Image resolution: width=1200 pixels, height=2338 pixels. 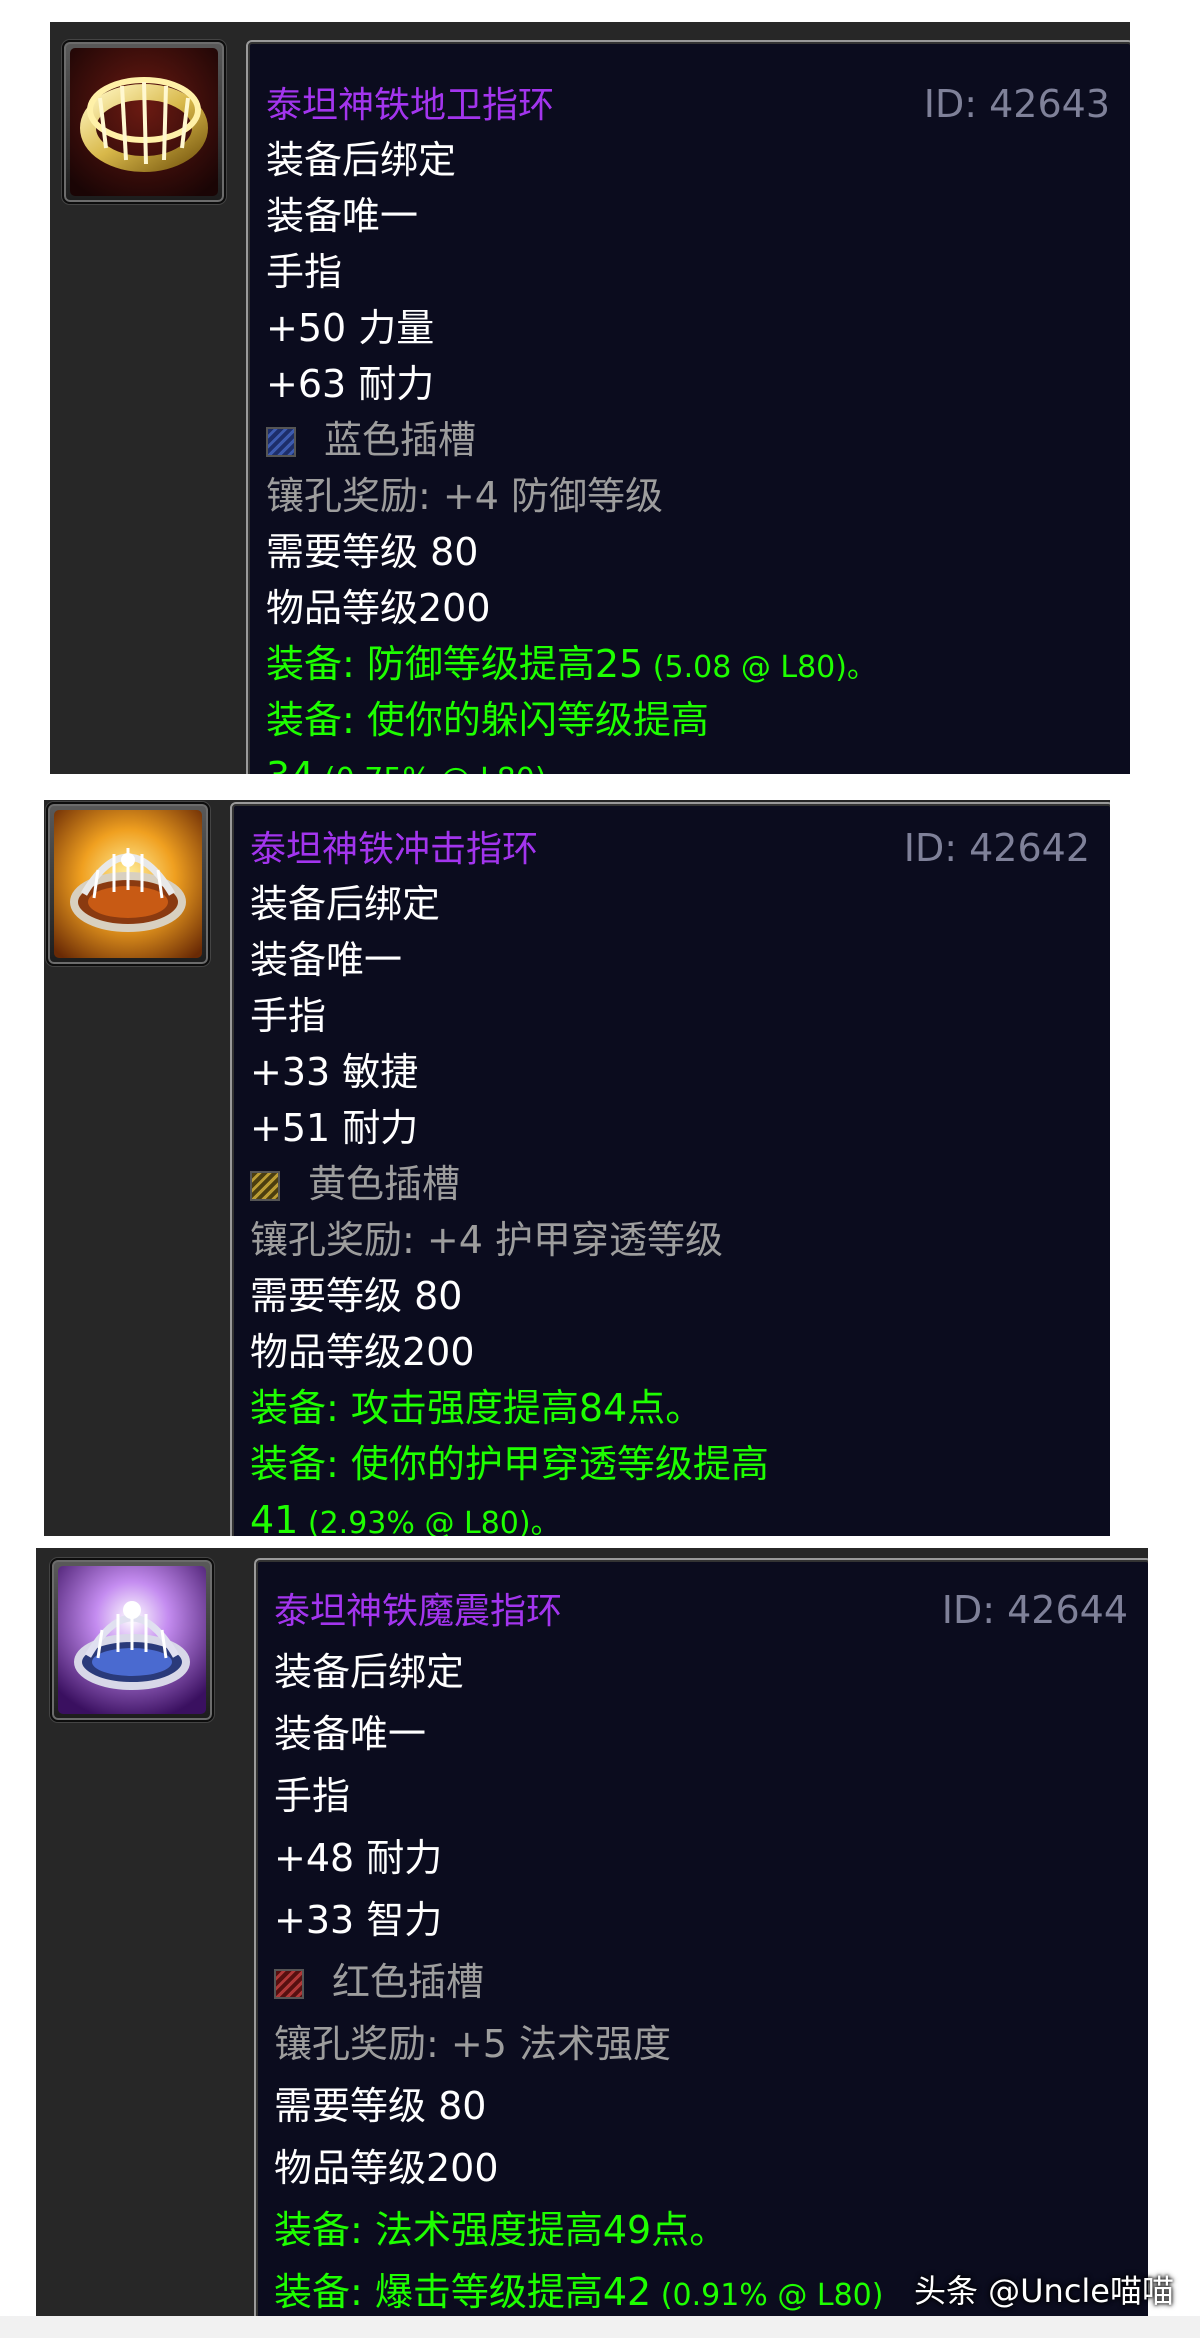 I want to click on equip-effect: 34 (0.75% @ L80)。, so click(x=421, y=763).